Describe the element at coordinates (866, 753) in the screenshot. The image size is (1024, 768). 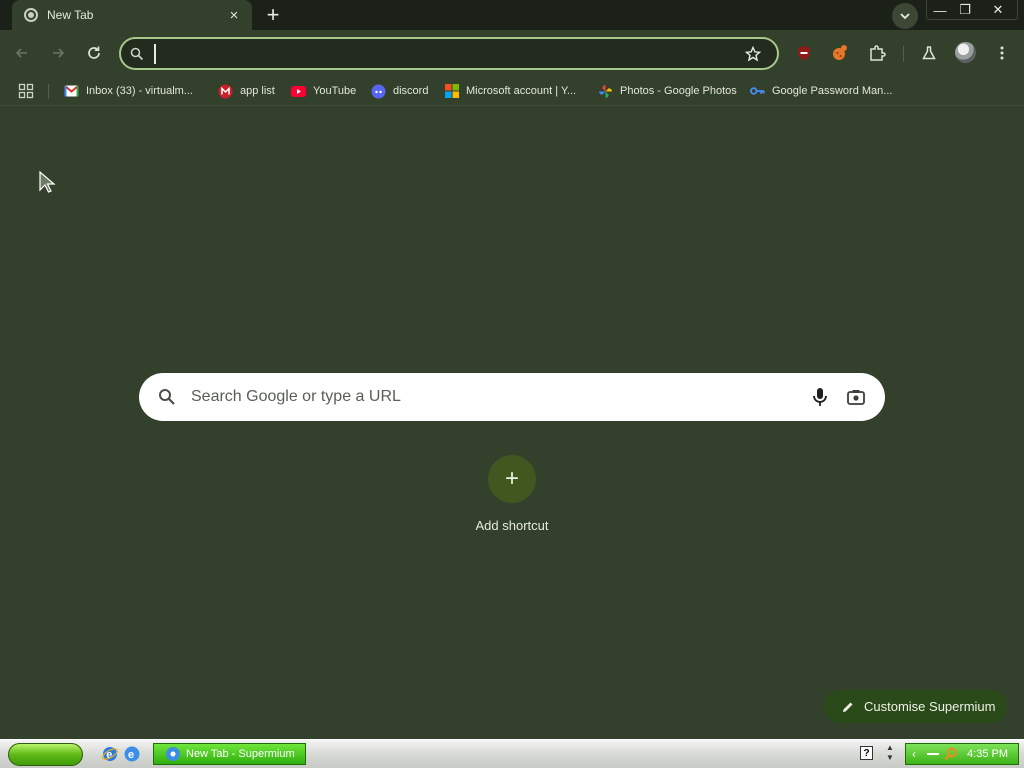
I see `help-icon: ?` at that location.